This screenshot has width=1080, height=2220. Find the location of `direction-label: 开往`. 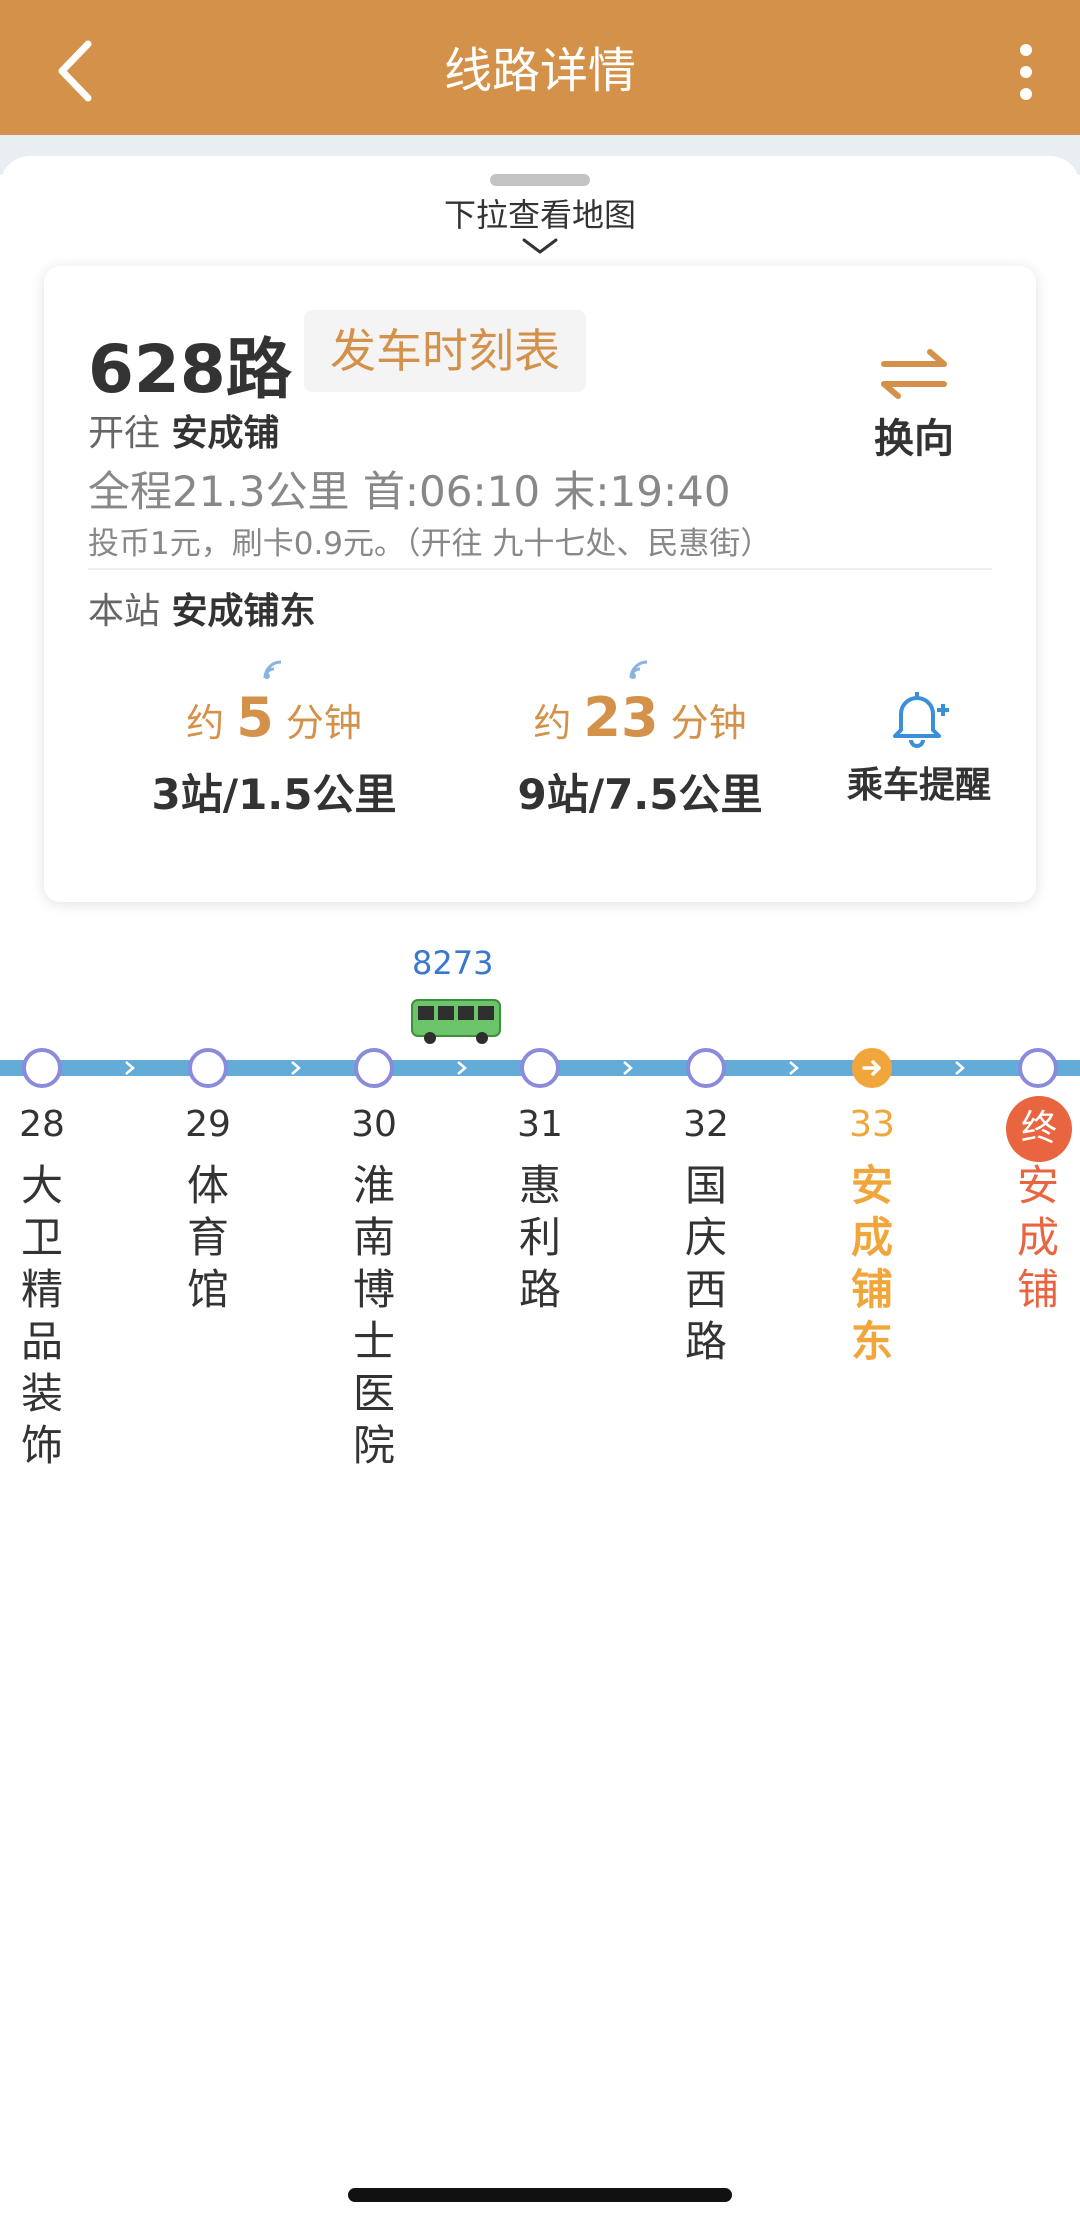

direction-label: 开往 is located at coordinates (124, 433).